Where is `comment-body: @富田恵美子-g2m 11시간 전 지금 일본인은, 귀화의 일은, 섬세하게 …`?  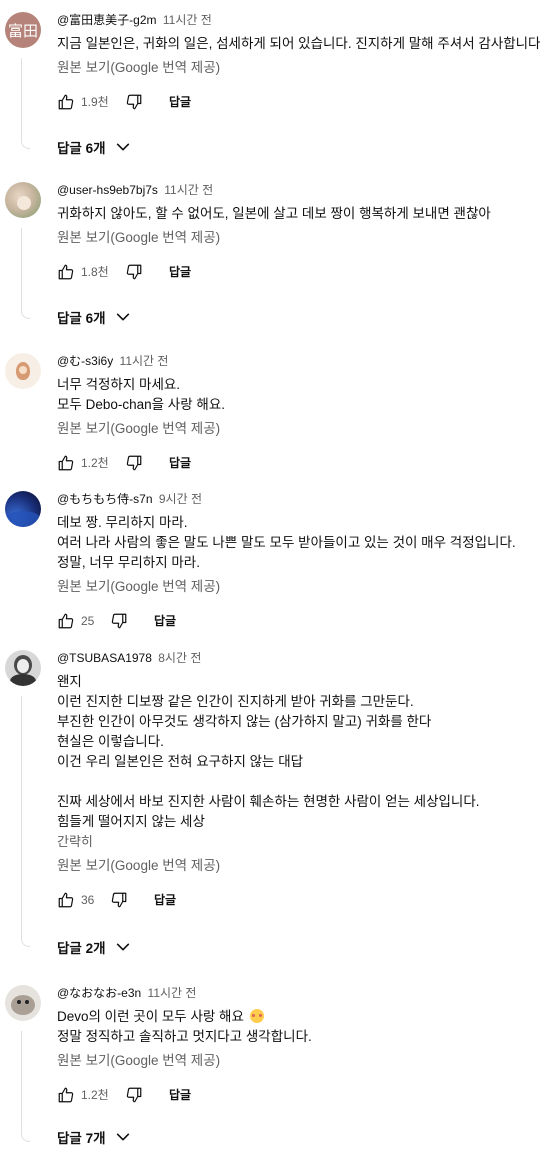
comment-body: @富田恵美子-g2m 11시간 전 지금 일본인은, 귀화의 일은, 섬세하게 … is located at coordinates (304, 63).